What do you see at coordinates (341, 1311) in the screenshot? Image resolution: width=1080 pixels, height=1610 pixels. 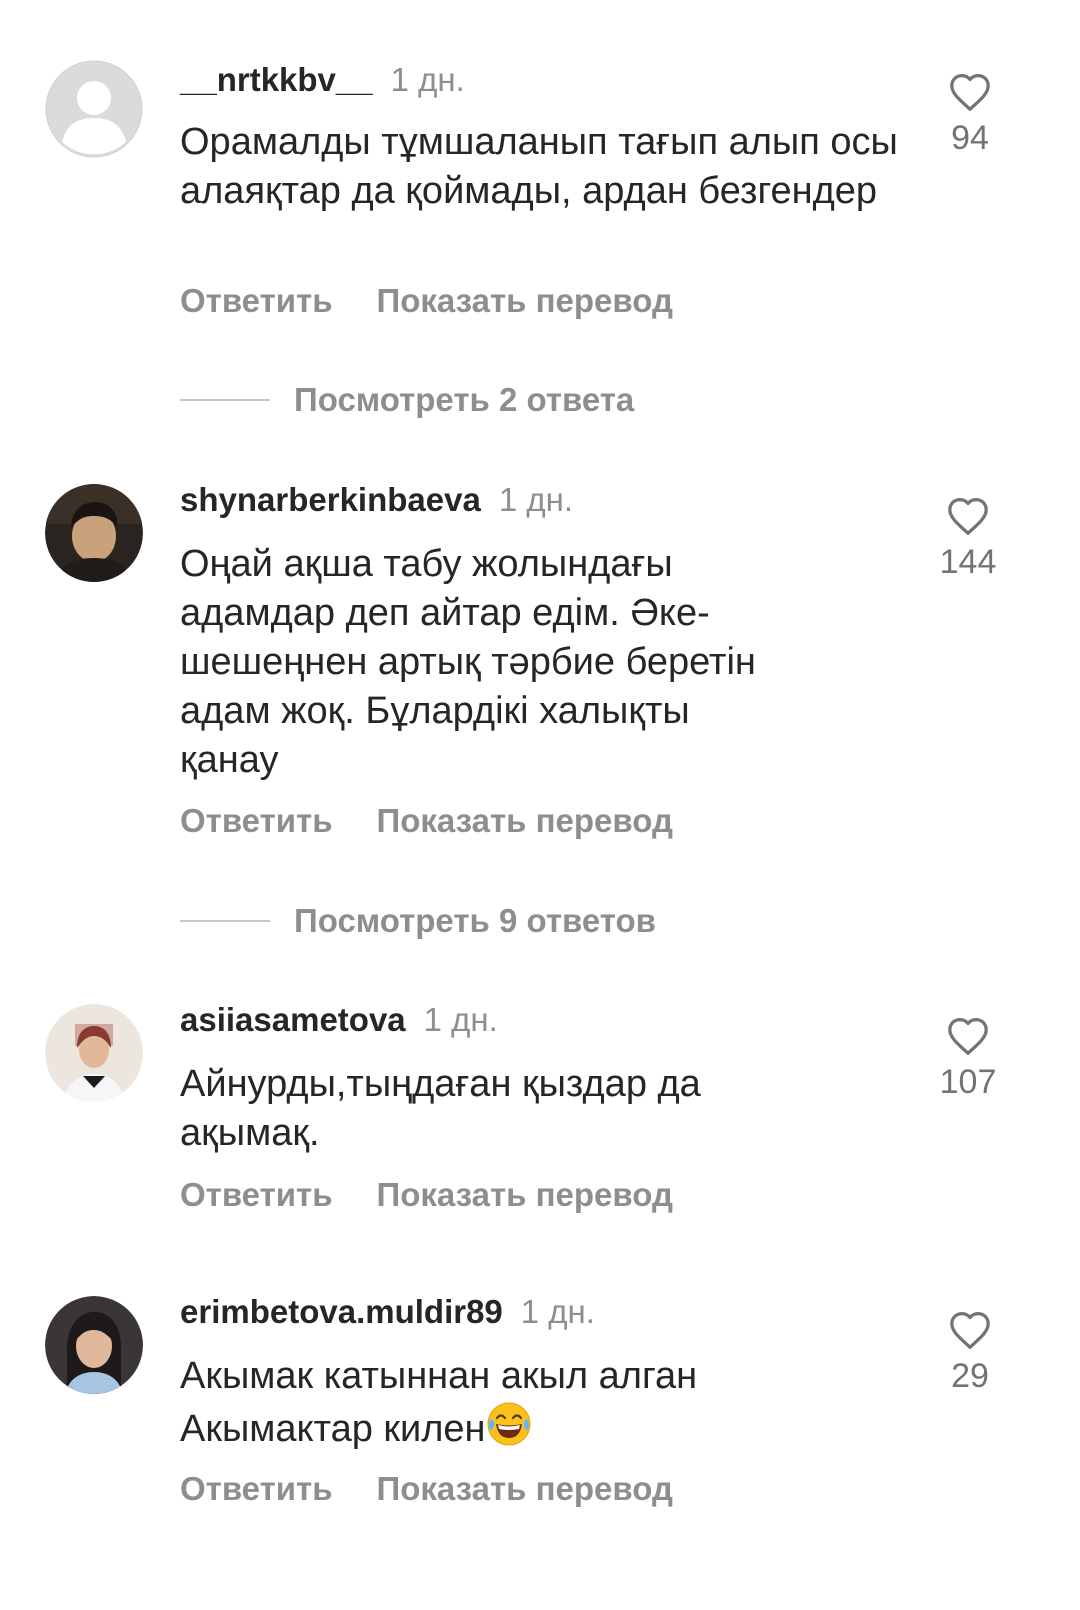 I see `comment-username: erimbetova.muldir89` at bounding box center [341, 1311].